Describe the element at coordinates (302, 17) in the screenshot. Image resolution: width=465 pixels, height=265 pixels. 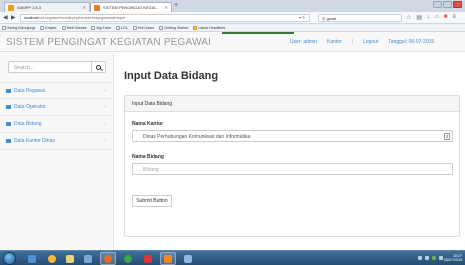
I see `reload-icon: ▾ ↻` at that location.